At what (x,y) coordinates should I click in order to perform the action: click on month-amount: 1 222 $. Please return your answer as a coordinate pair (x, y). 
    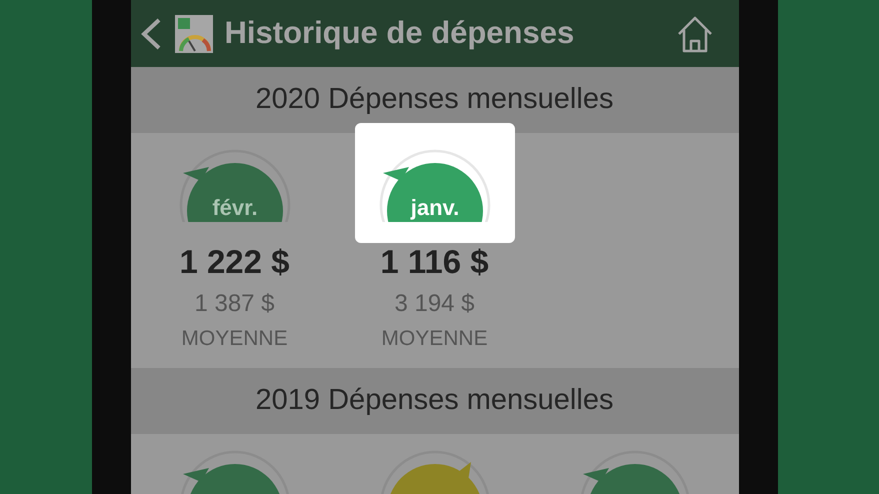
    Looking at the image, I should click on (234, 261).